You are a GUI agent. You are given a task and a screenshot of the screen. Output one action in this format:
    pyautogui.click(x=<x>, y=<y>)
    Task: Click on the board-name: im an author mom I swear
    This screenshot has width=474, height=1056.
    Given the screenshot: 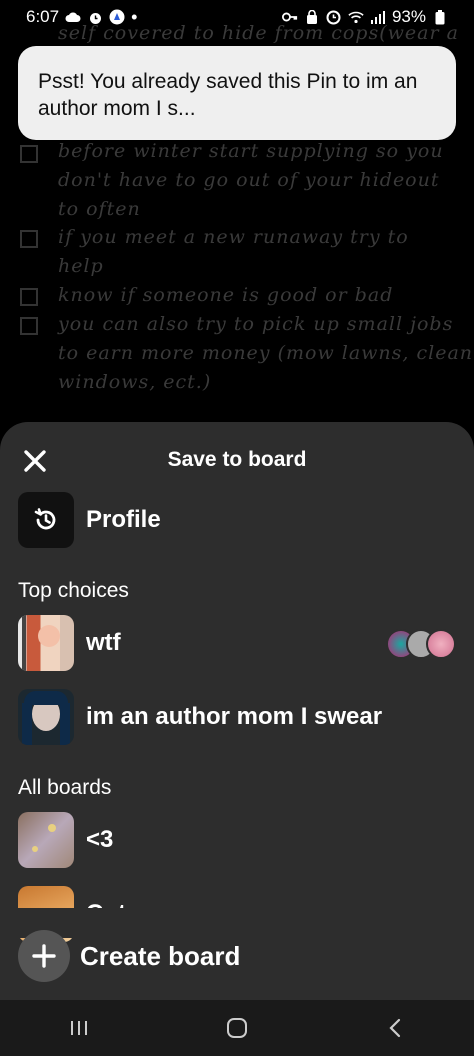 What is the action you would take?
    pyautogui.click(x=234, y=716)
    